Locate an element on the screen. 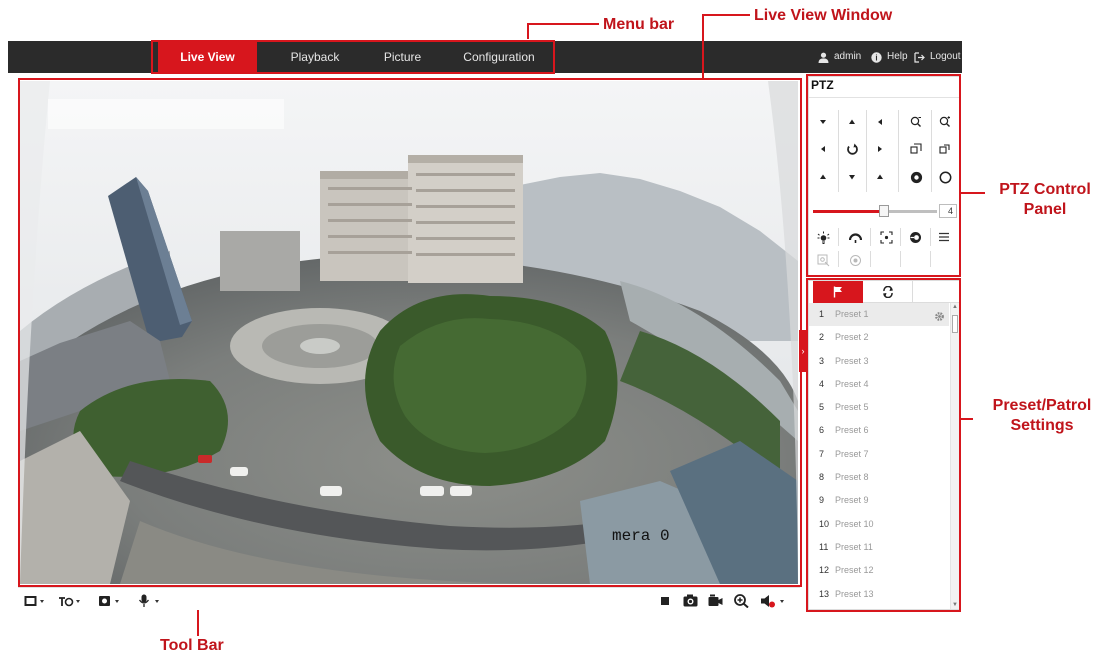 This screenshot has height=656, width=1112. audio-icon is located at coordinates (772, 600).